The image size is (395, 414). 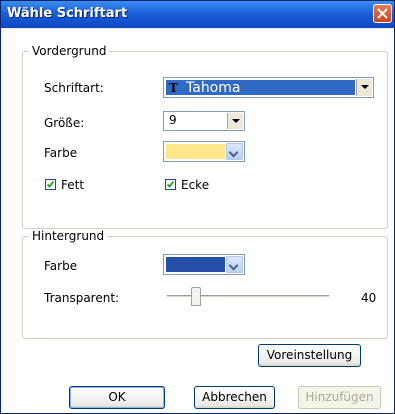 I want to click on fg-color-label: Farbe, so click(x=61, y=153).